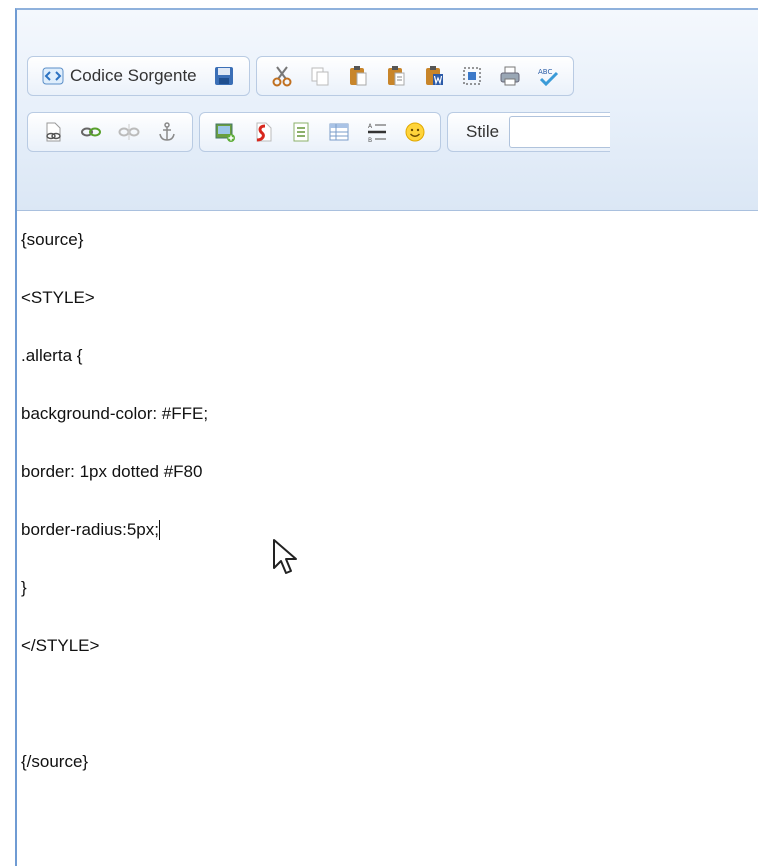 This screenshot has height=866, width=758. I want to click on chain-link-icon, so click(91, 132).